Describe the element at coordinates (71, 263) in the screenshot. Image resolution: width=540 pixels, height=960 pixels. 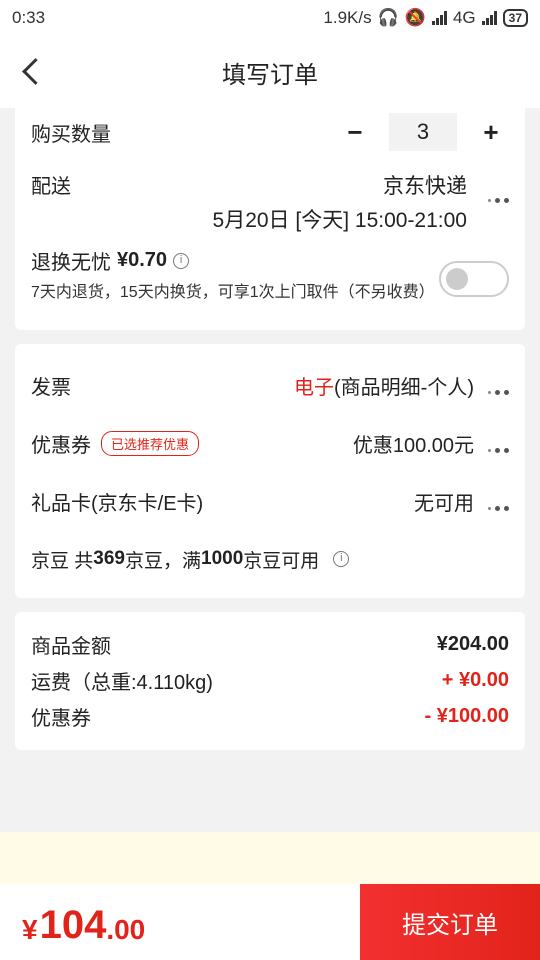
I see `insurance-name: 退换无忧` at that location.